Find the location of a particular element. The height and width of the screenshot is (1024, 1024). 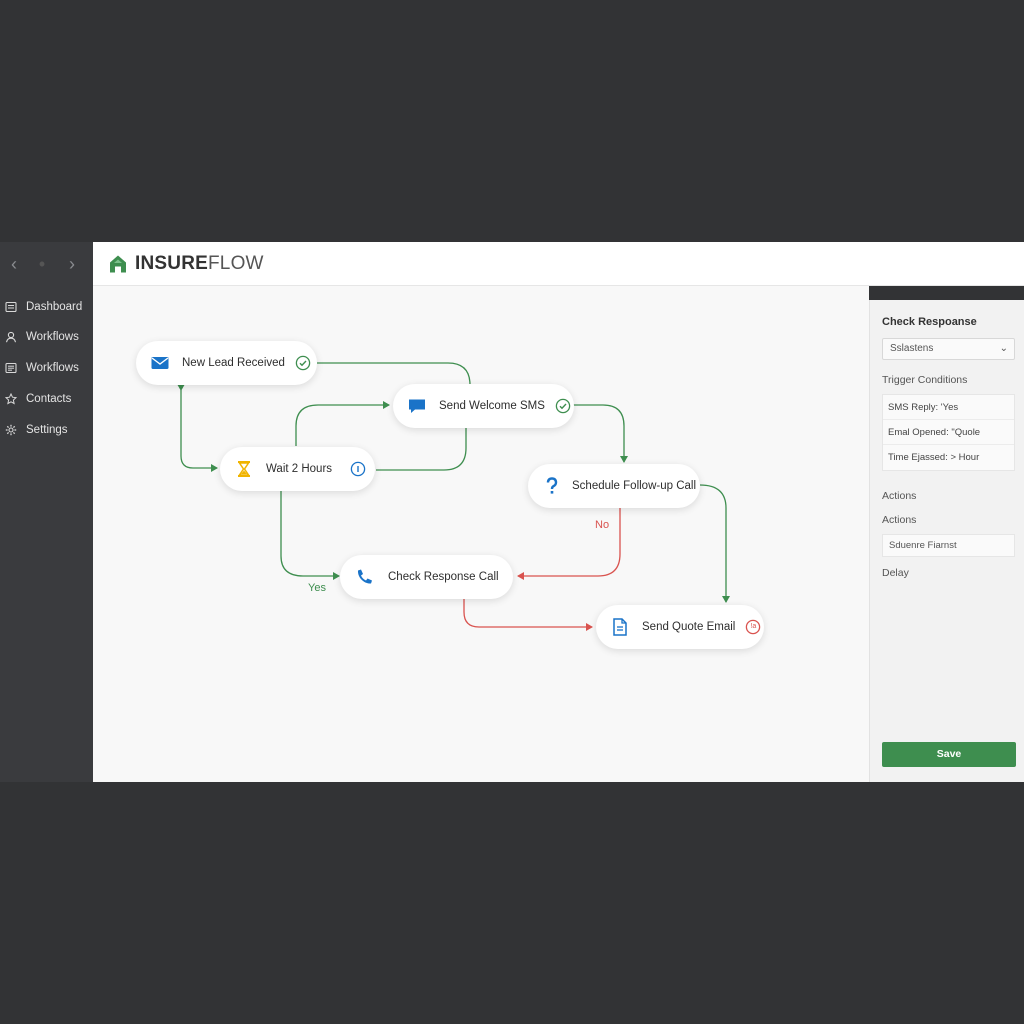

node-label: Schedule Follow-up Call is located at coordinates (634, 486).